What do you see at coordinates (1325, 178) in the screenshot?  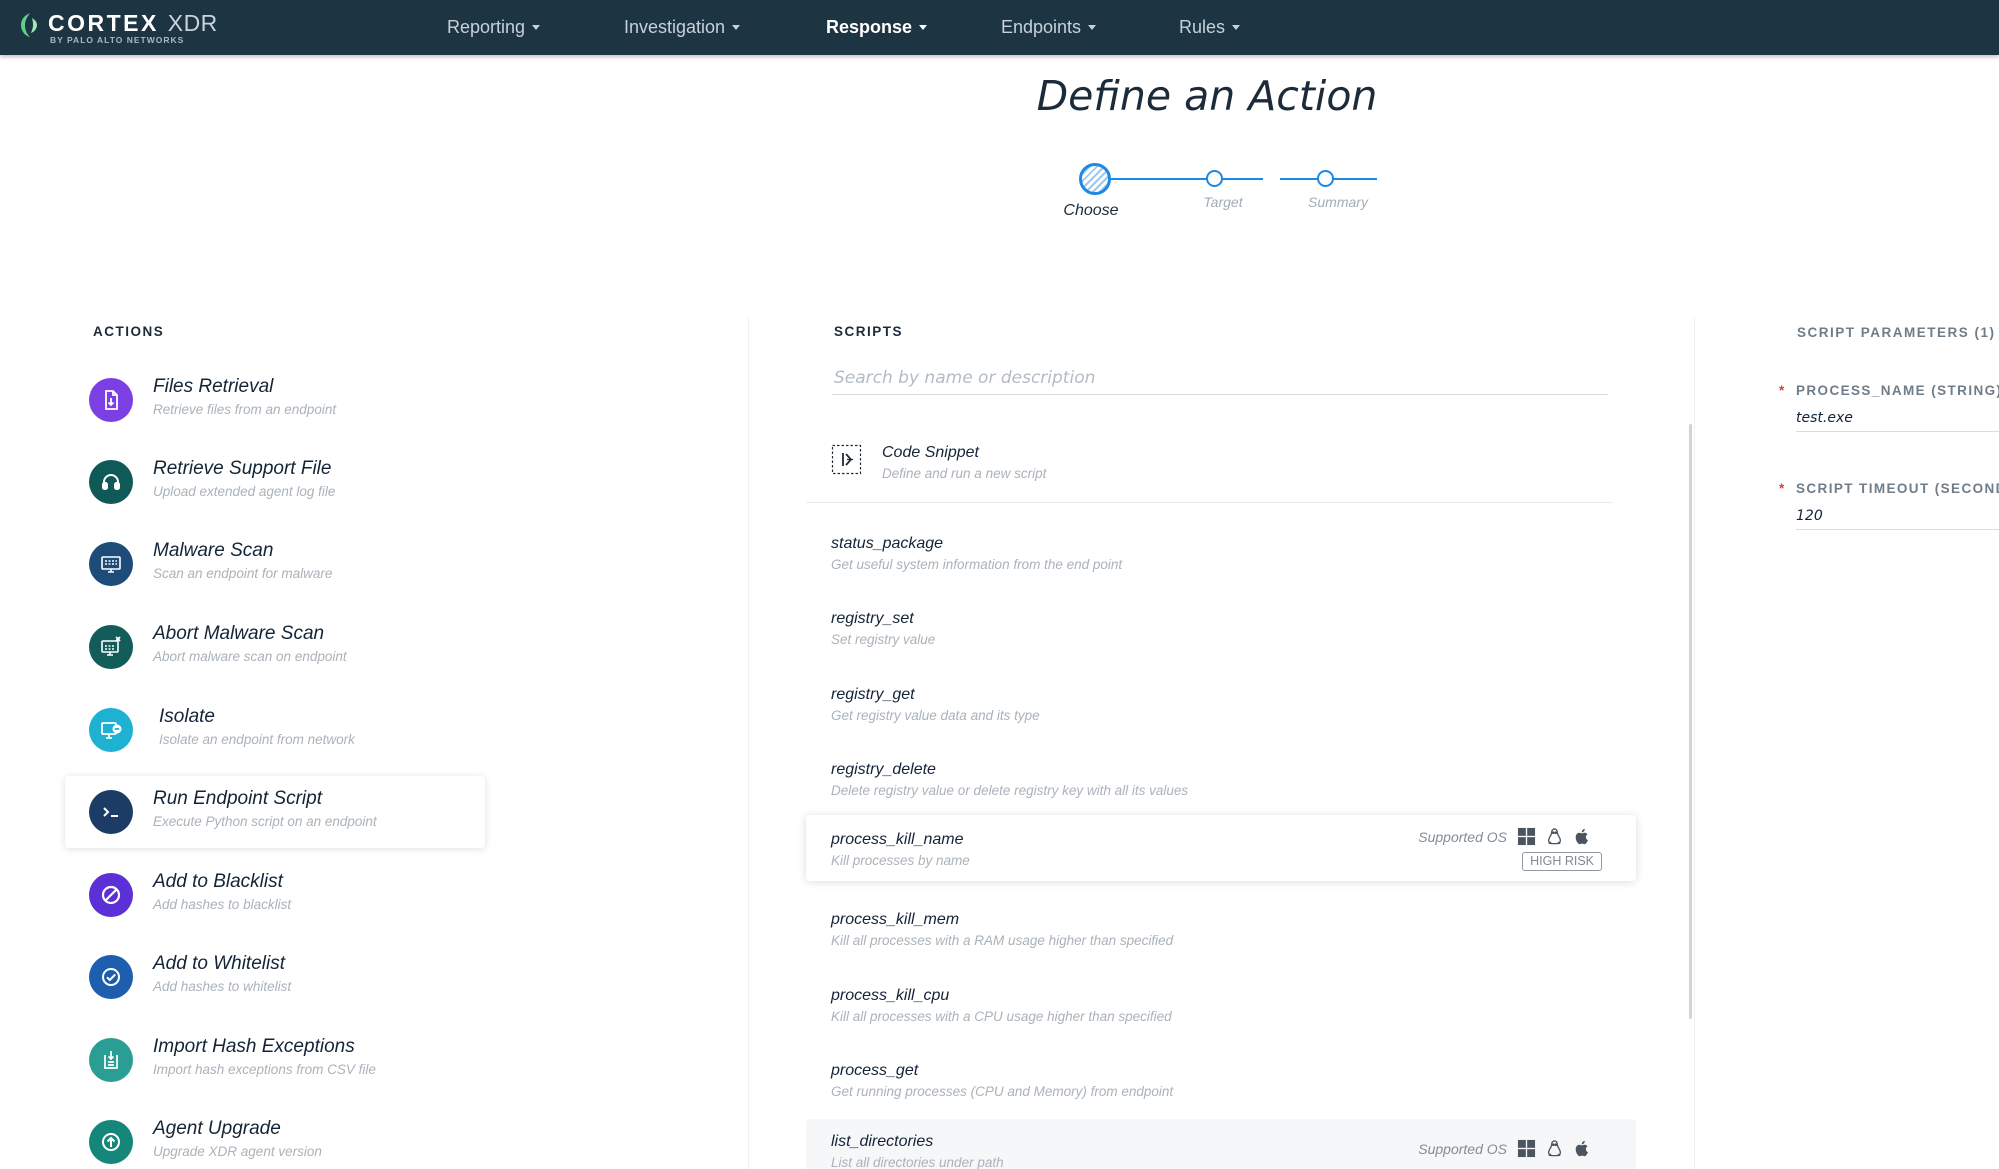 I see `step-summary-dot` at bounding box center [1325, 178].